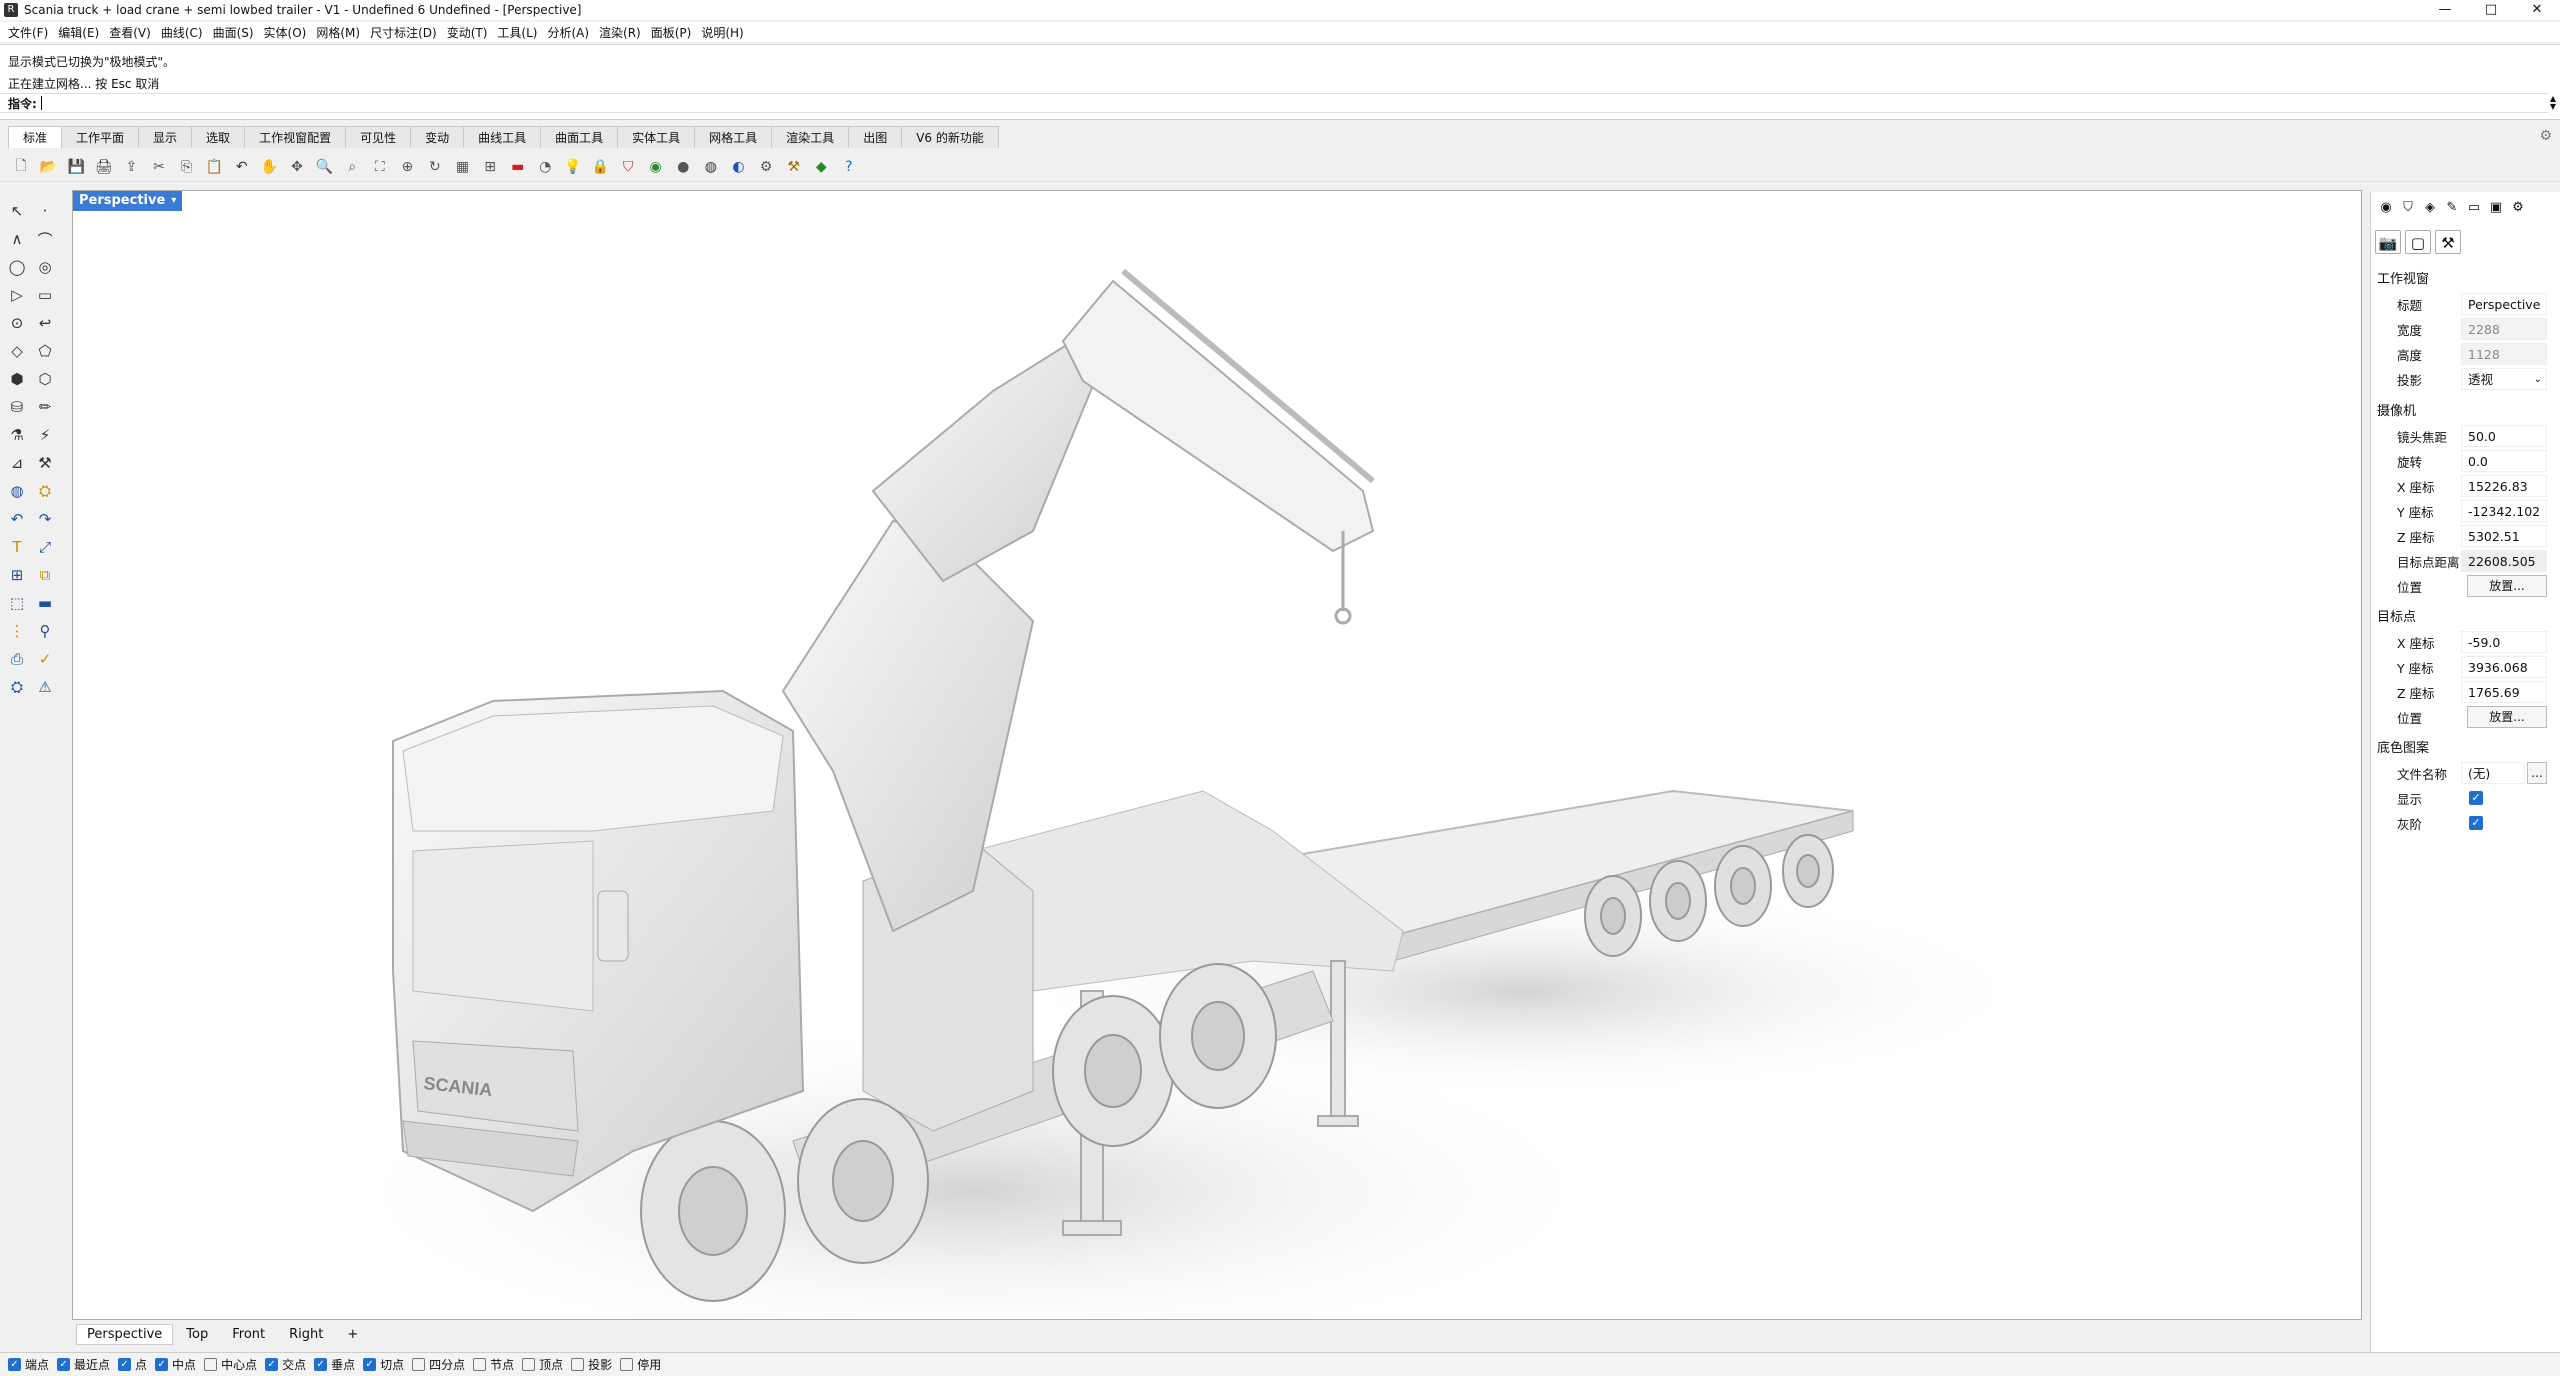 Image resolution: width=2560 pixels, height=1376 pixels. I want to click on tab-settings-gear-icon: ⚙, so click(2545, 136).